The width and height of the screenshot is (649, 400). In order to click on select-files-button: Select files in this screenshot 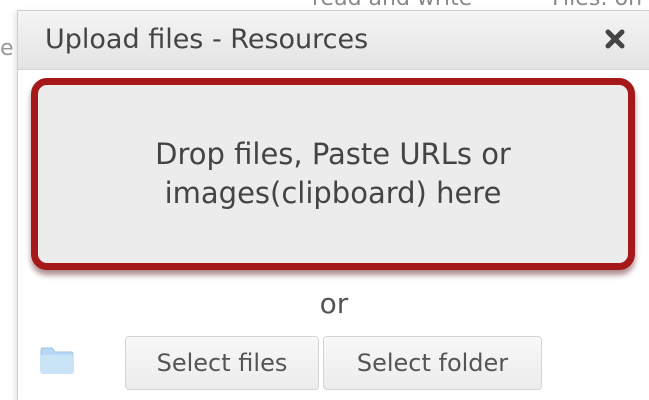, I will do `click(222, 363)`.